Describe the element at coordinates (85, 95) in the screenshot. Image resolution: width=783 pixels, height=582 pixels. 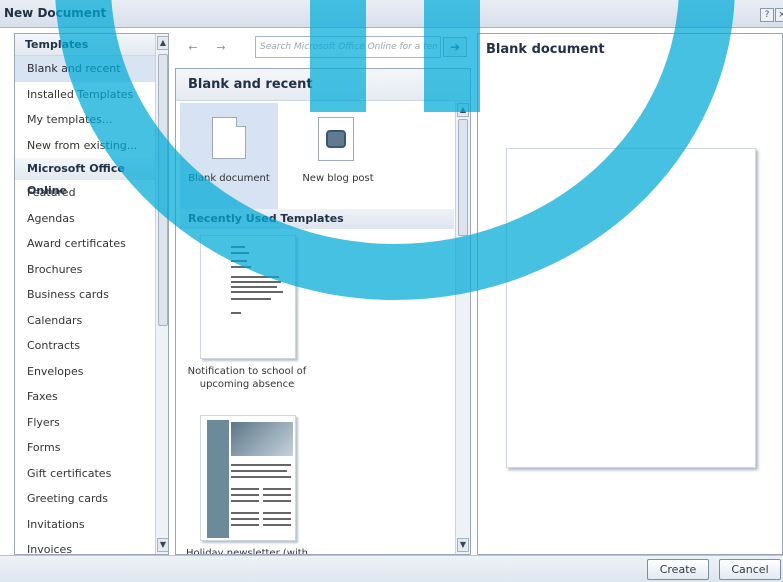
I see `sidebar-item-installed-templates: Installed Templates` at that location.